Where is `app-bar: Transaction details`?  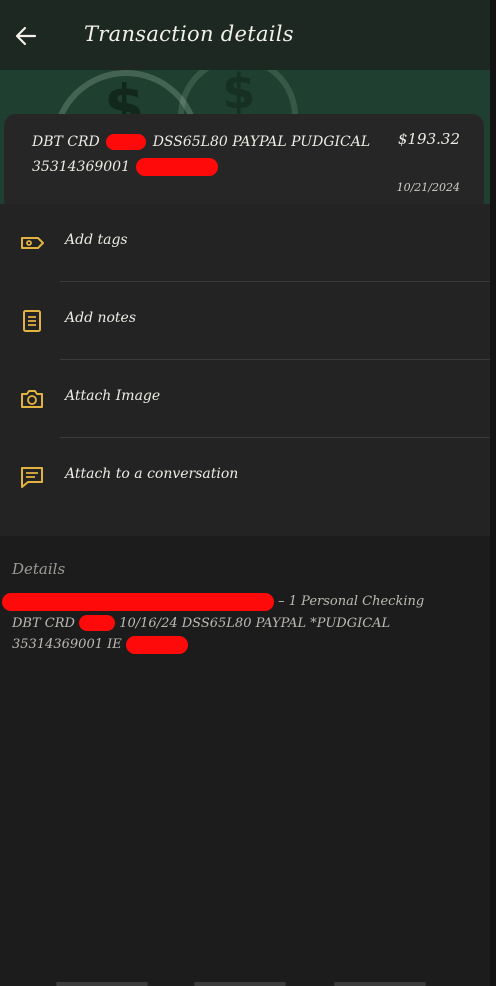 app-bar: Transaction details is located at coordinates (245, 35).